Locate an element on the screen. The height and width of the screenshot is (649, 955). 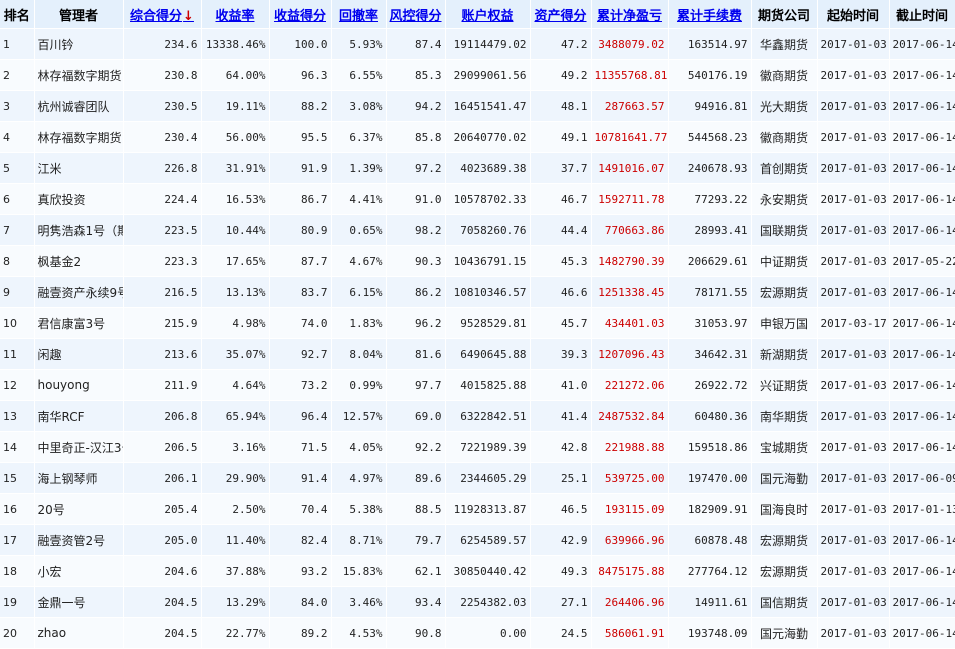
manager-cell: 金鼎一号 is located at coordinates (79, 602).